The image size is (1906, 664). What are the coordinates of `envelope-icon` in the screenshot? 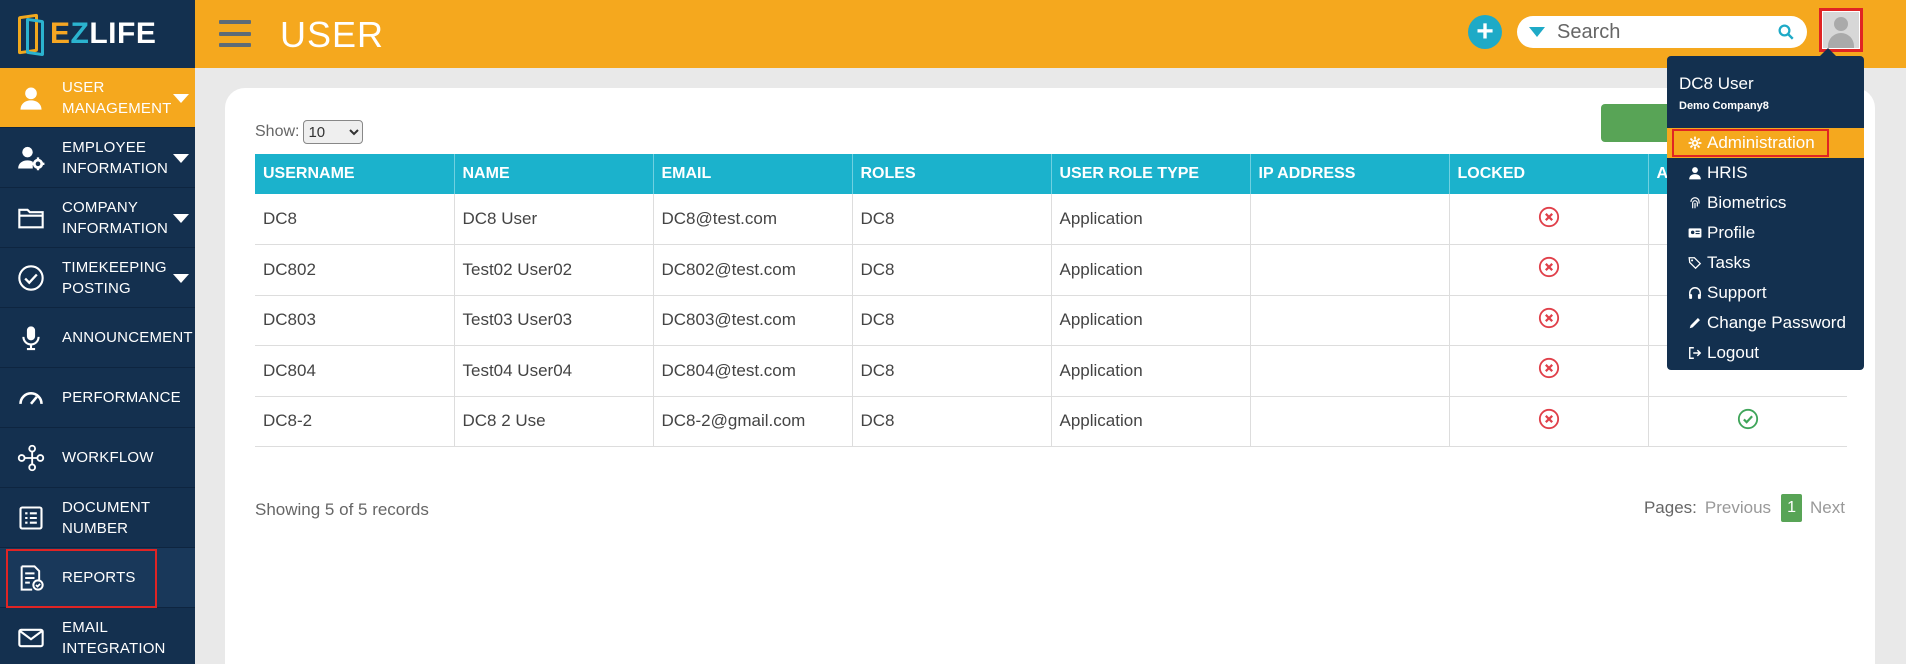 It's located at (31, 638).